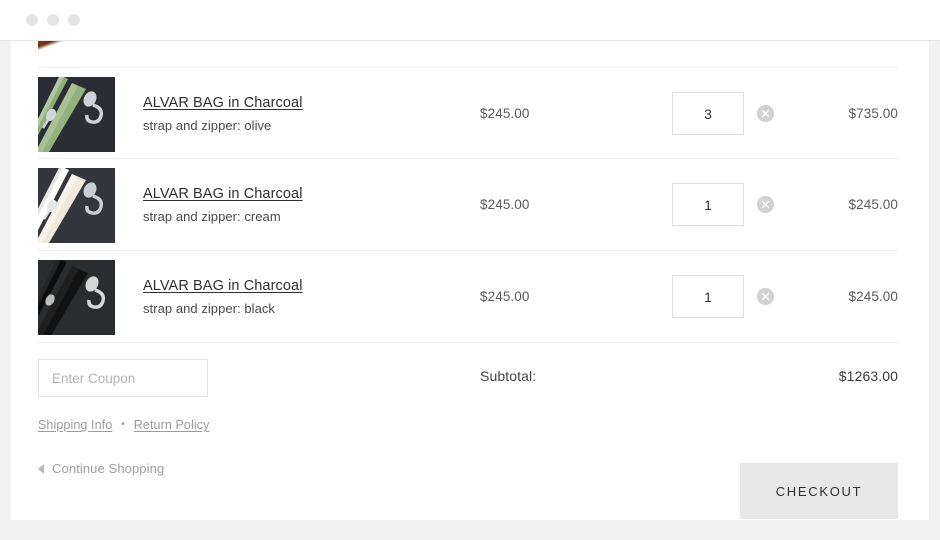 This screenshot has height=540, width=940. I want to click on product-variant: strap and zipper: olive, so click(207, 125).